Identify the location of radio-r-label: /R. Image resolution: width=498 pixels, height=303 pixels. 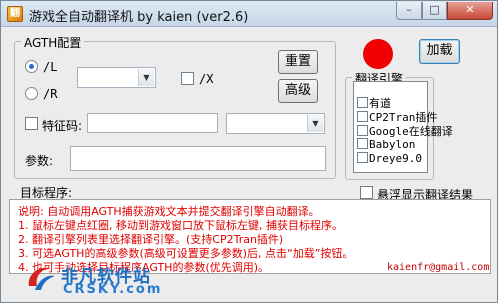
(50, 94).